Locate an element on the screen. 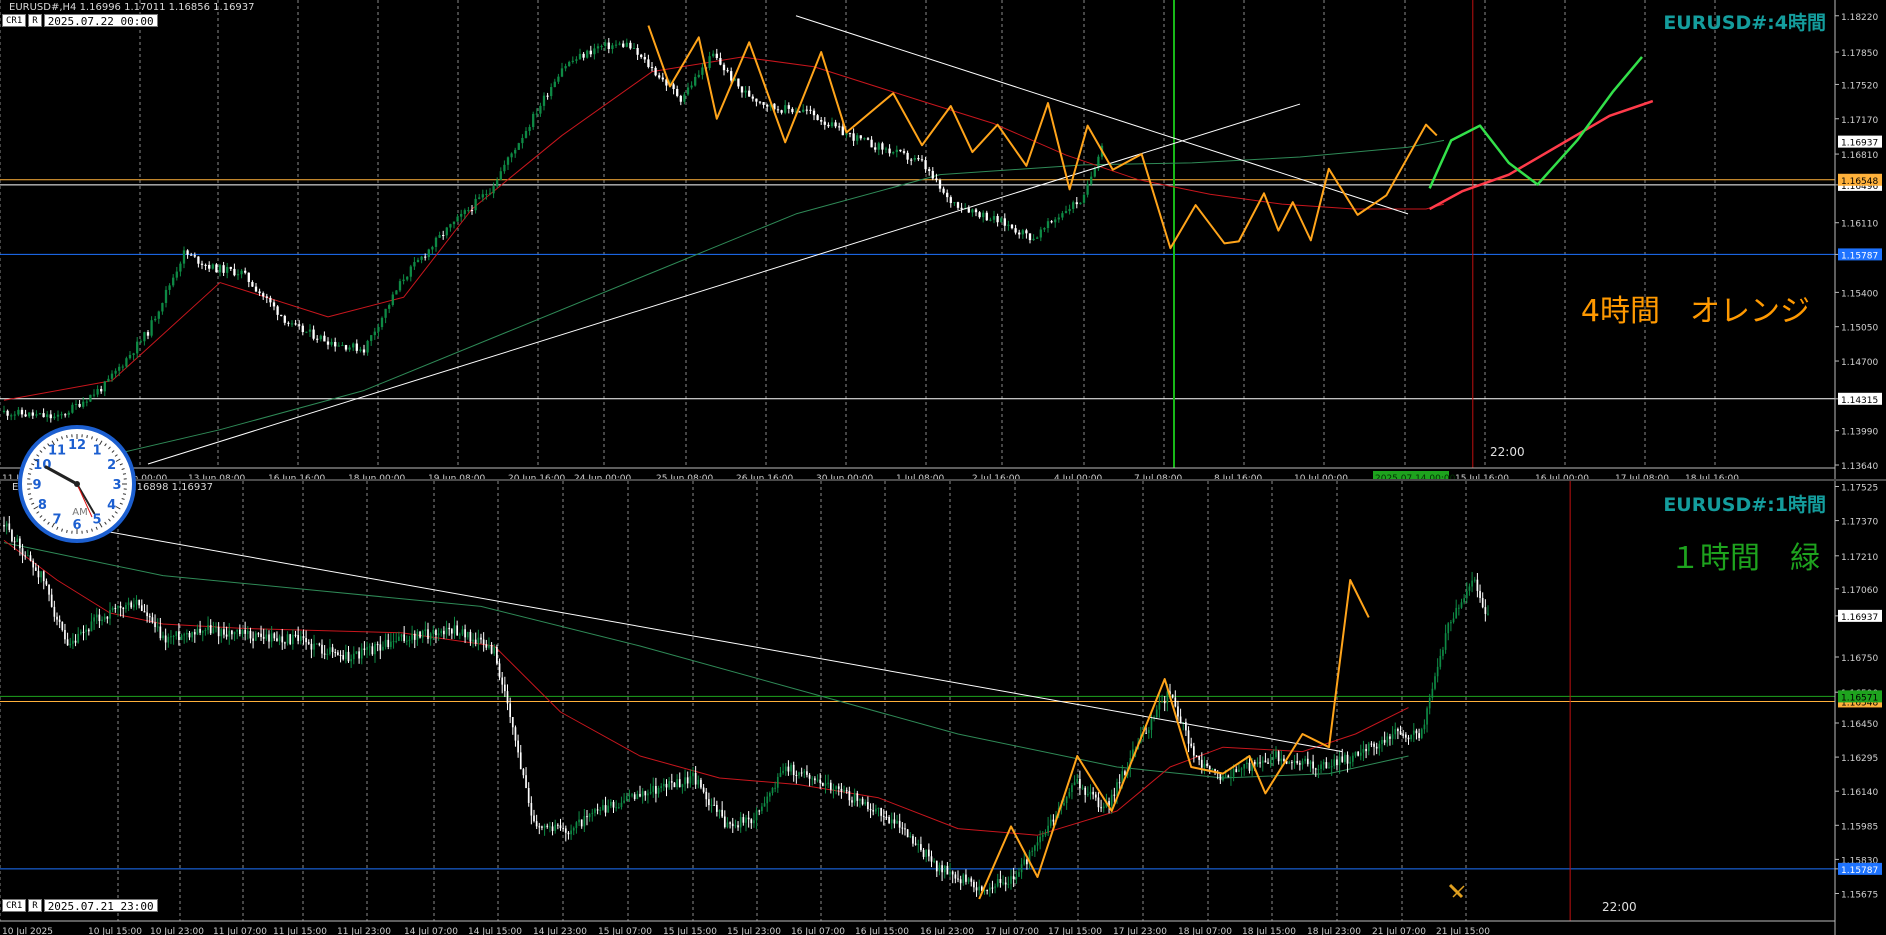  clock-widget: 12 1 2 3 4 5 6 7 8 9 10 11 AM is located at coordinates (77, 484).